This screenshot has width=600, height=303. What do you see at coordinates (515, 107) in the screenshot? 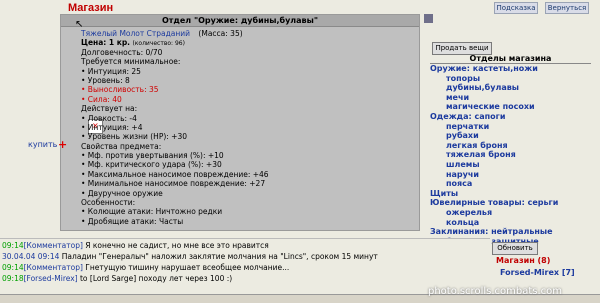
I see `subcategory-link: магические посохи` at bounding box center [515, 107].